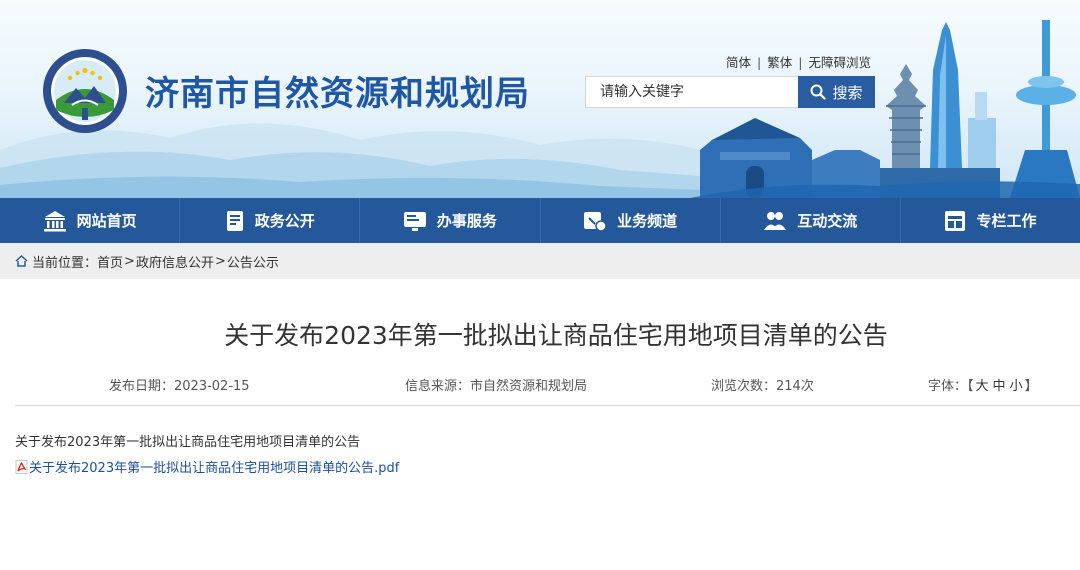  What do you see at coordinates (647, 221) in the screenshot?
I see `nav-item-label: 业务频道` at bounding box center [647, 221].